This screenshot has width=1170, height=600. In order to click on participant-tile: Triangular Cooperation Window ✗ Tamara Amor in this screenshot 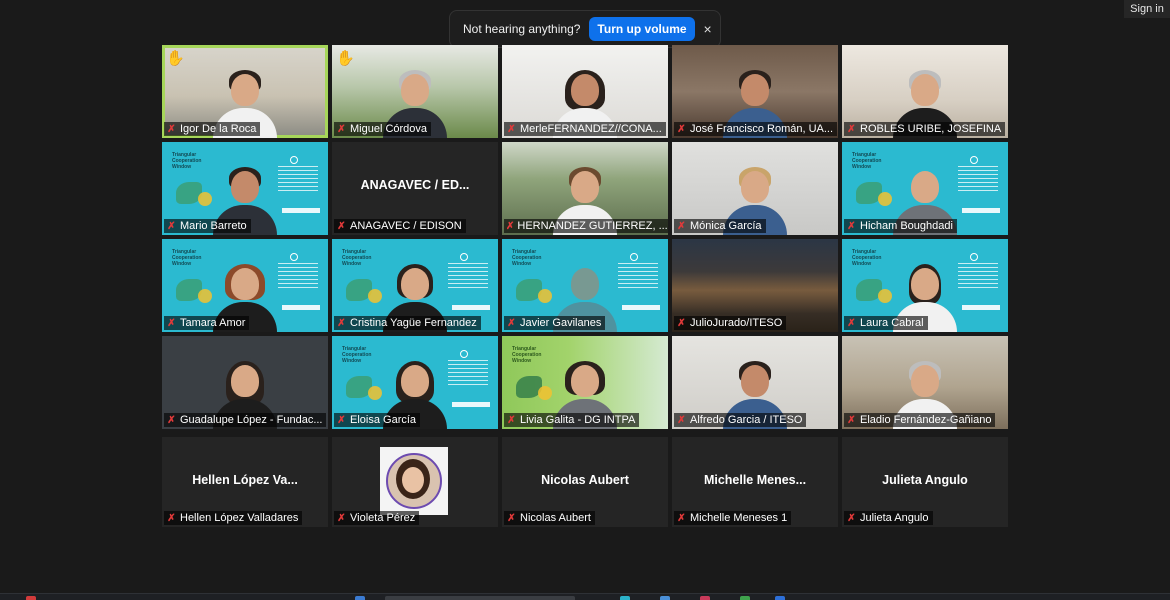, I will do `click(245, 285)`.